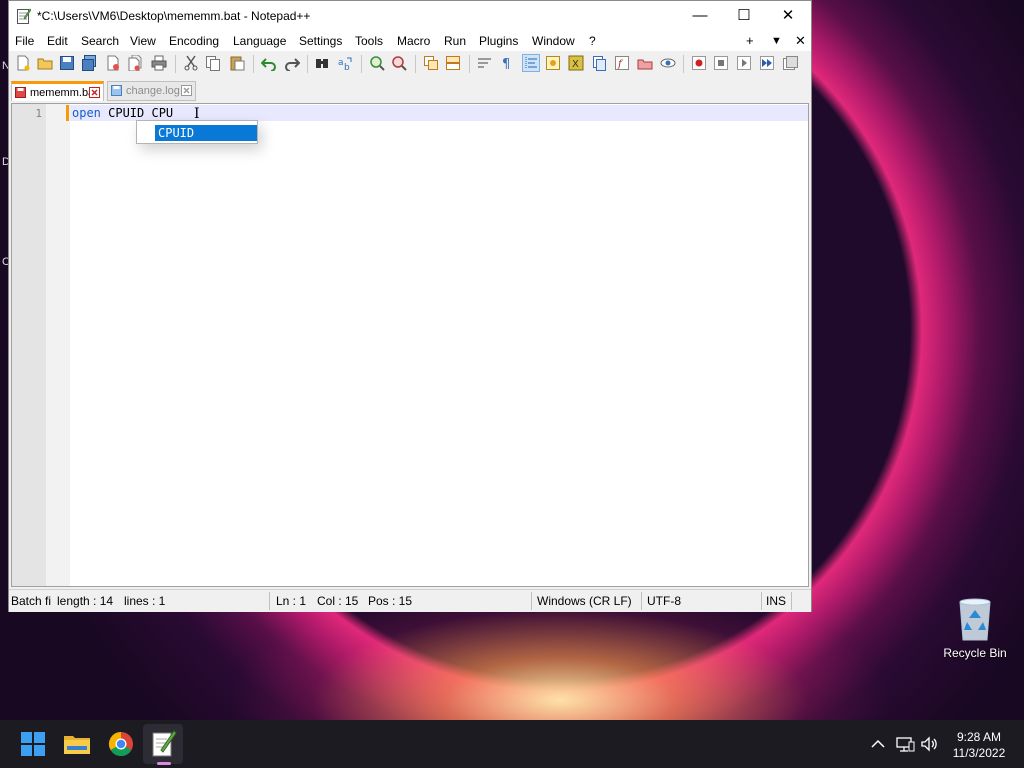 The height and width of the screenshot is (768, 1024). What do you see at coordinates (975, 619) in the screenshot?
I see `recycle-bin-icon` at bounding box center [975, 619].